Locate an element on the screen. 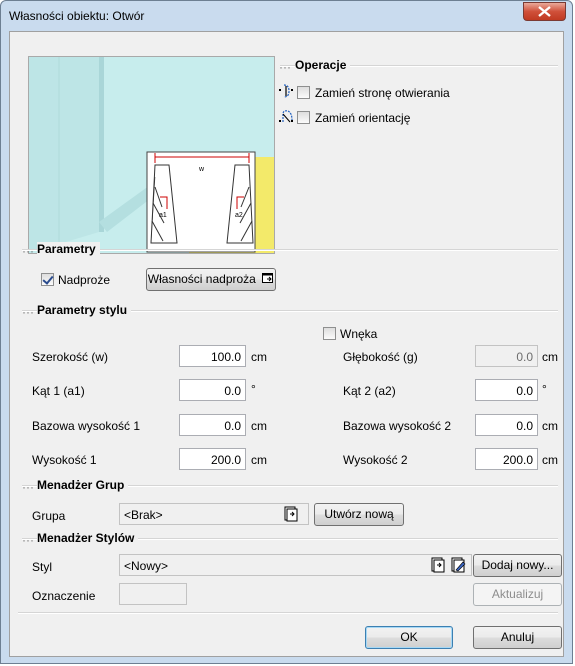 This screenshot has width=575, height=666. edit-style-icon is located at coordinates (458, 565).